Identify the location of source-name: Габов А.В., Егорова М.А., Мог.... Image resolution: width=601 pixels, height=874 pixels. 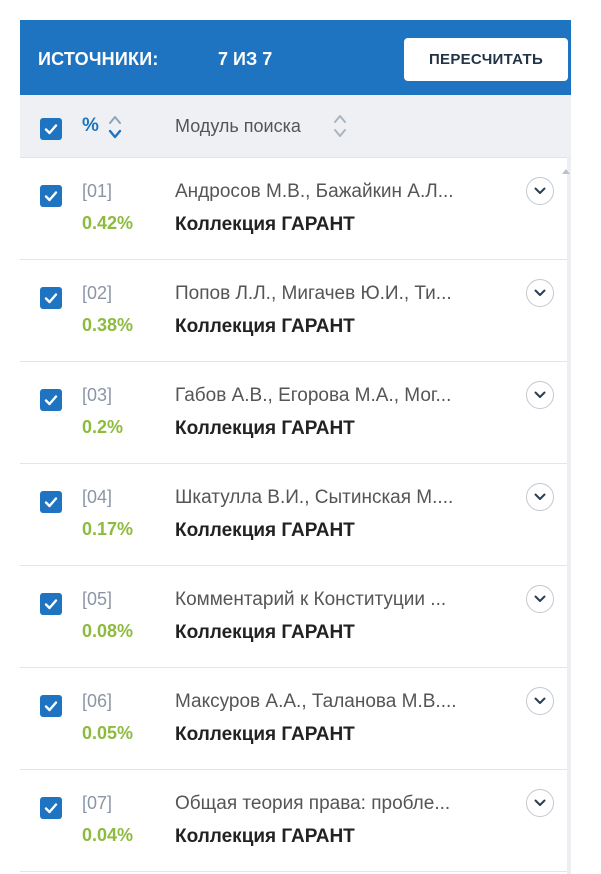
(340, 396).